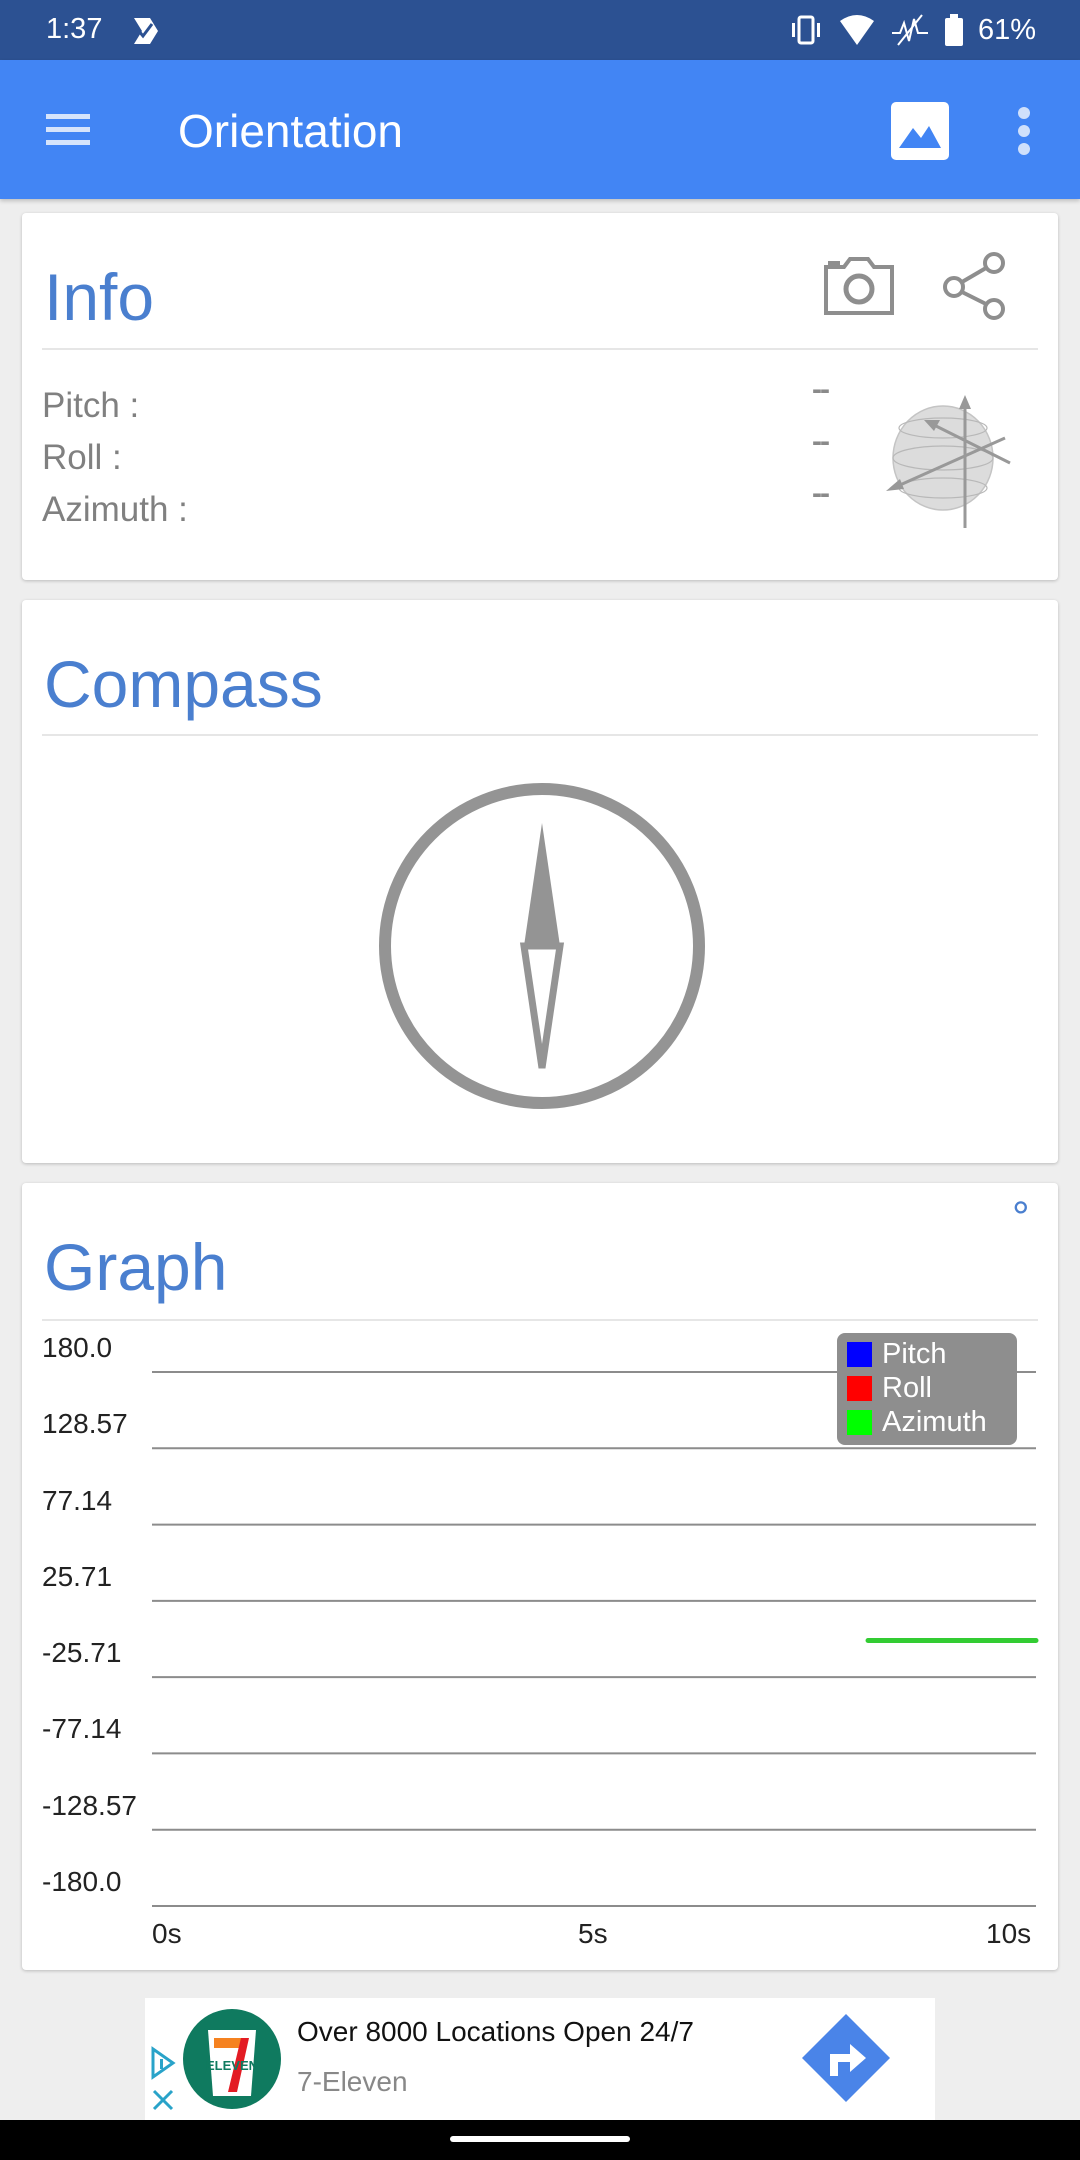 Image resolution: width=1080 pixels, height=2160 pixels. I want to click on image-icon, so click(920, 131).